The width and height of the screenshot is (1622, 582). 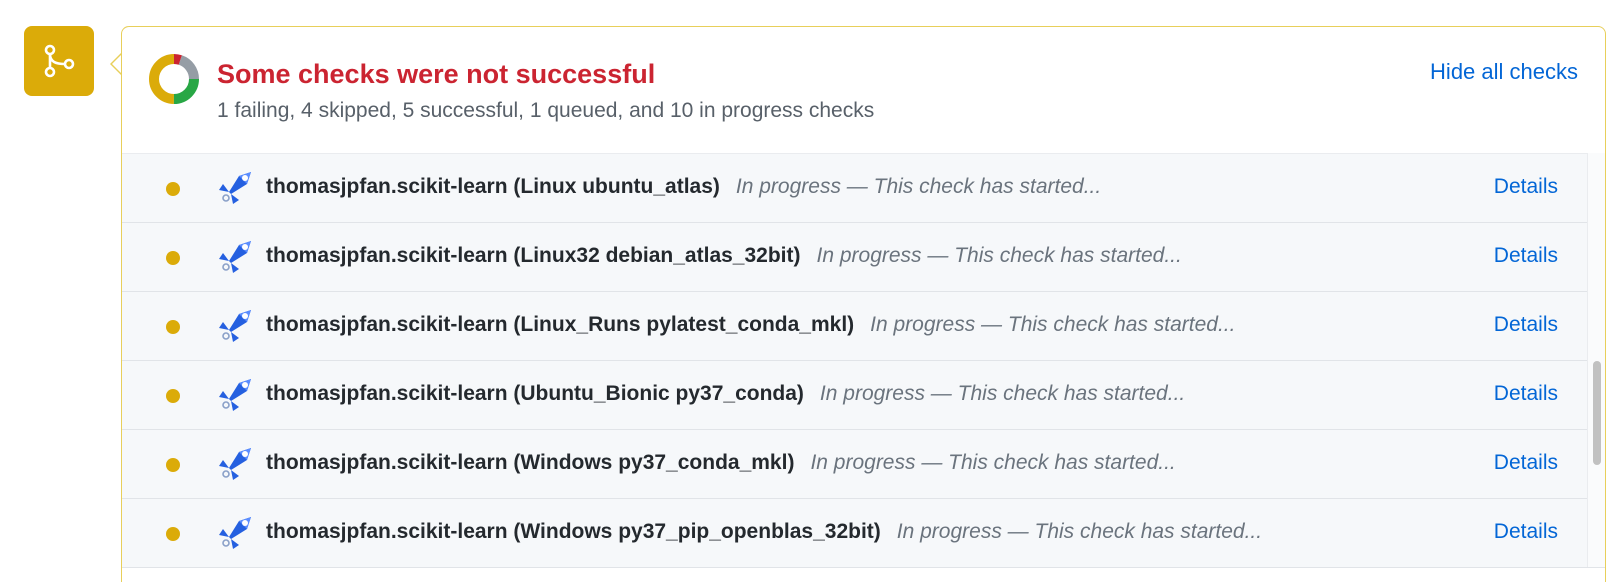 I want to click on merge-status-badge, so click(x=59, y=61).